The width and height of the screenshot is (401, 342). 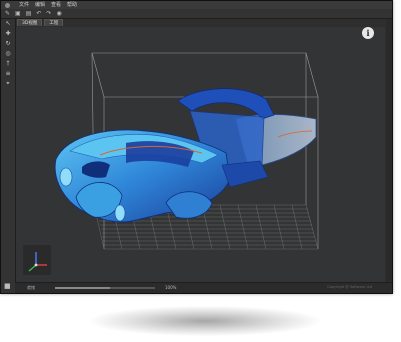 What do you see at coordinates (196, 5) in the screenshot?
I see `menu-bar: 文件 编辑 查看 帮助` at bounding box center [196, 5].